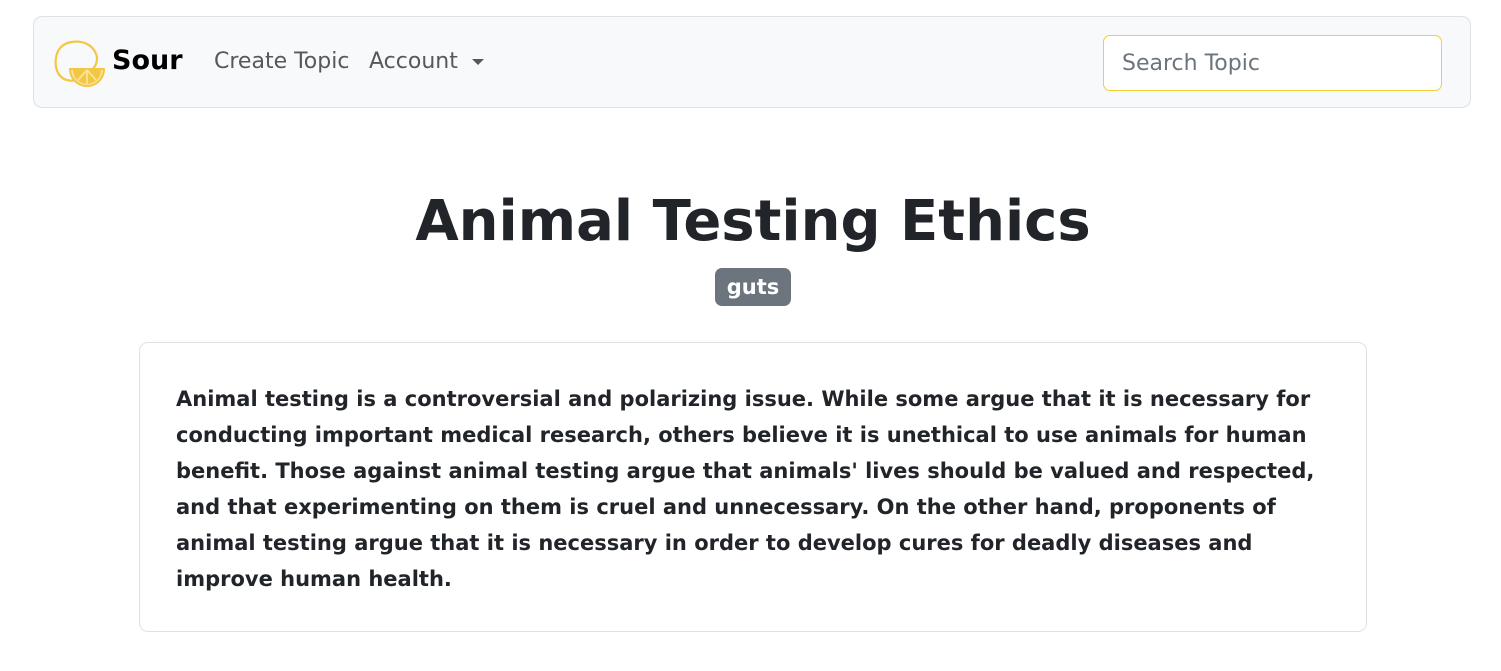  I want to click on account-dropdown: Account, so click(426, 61).